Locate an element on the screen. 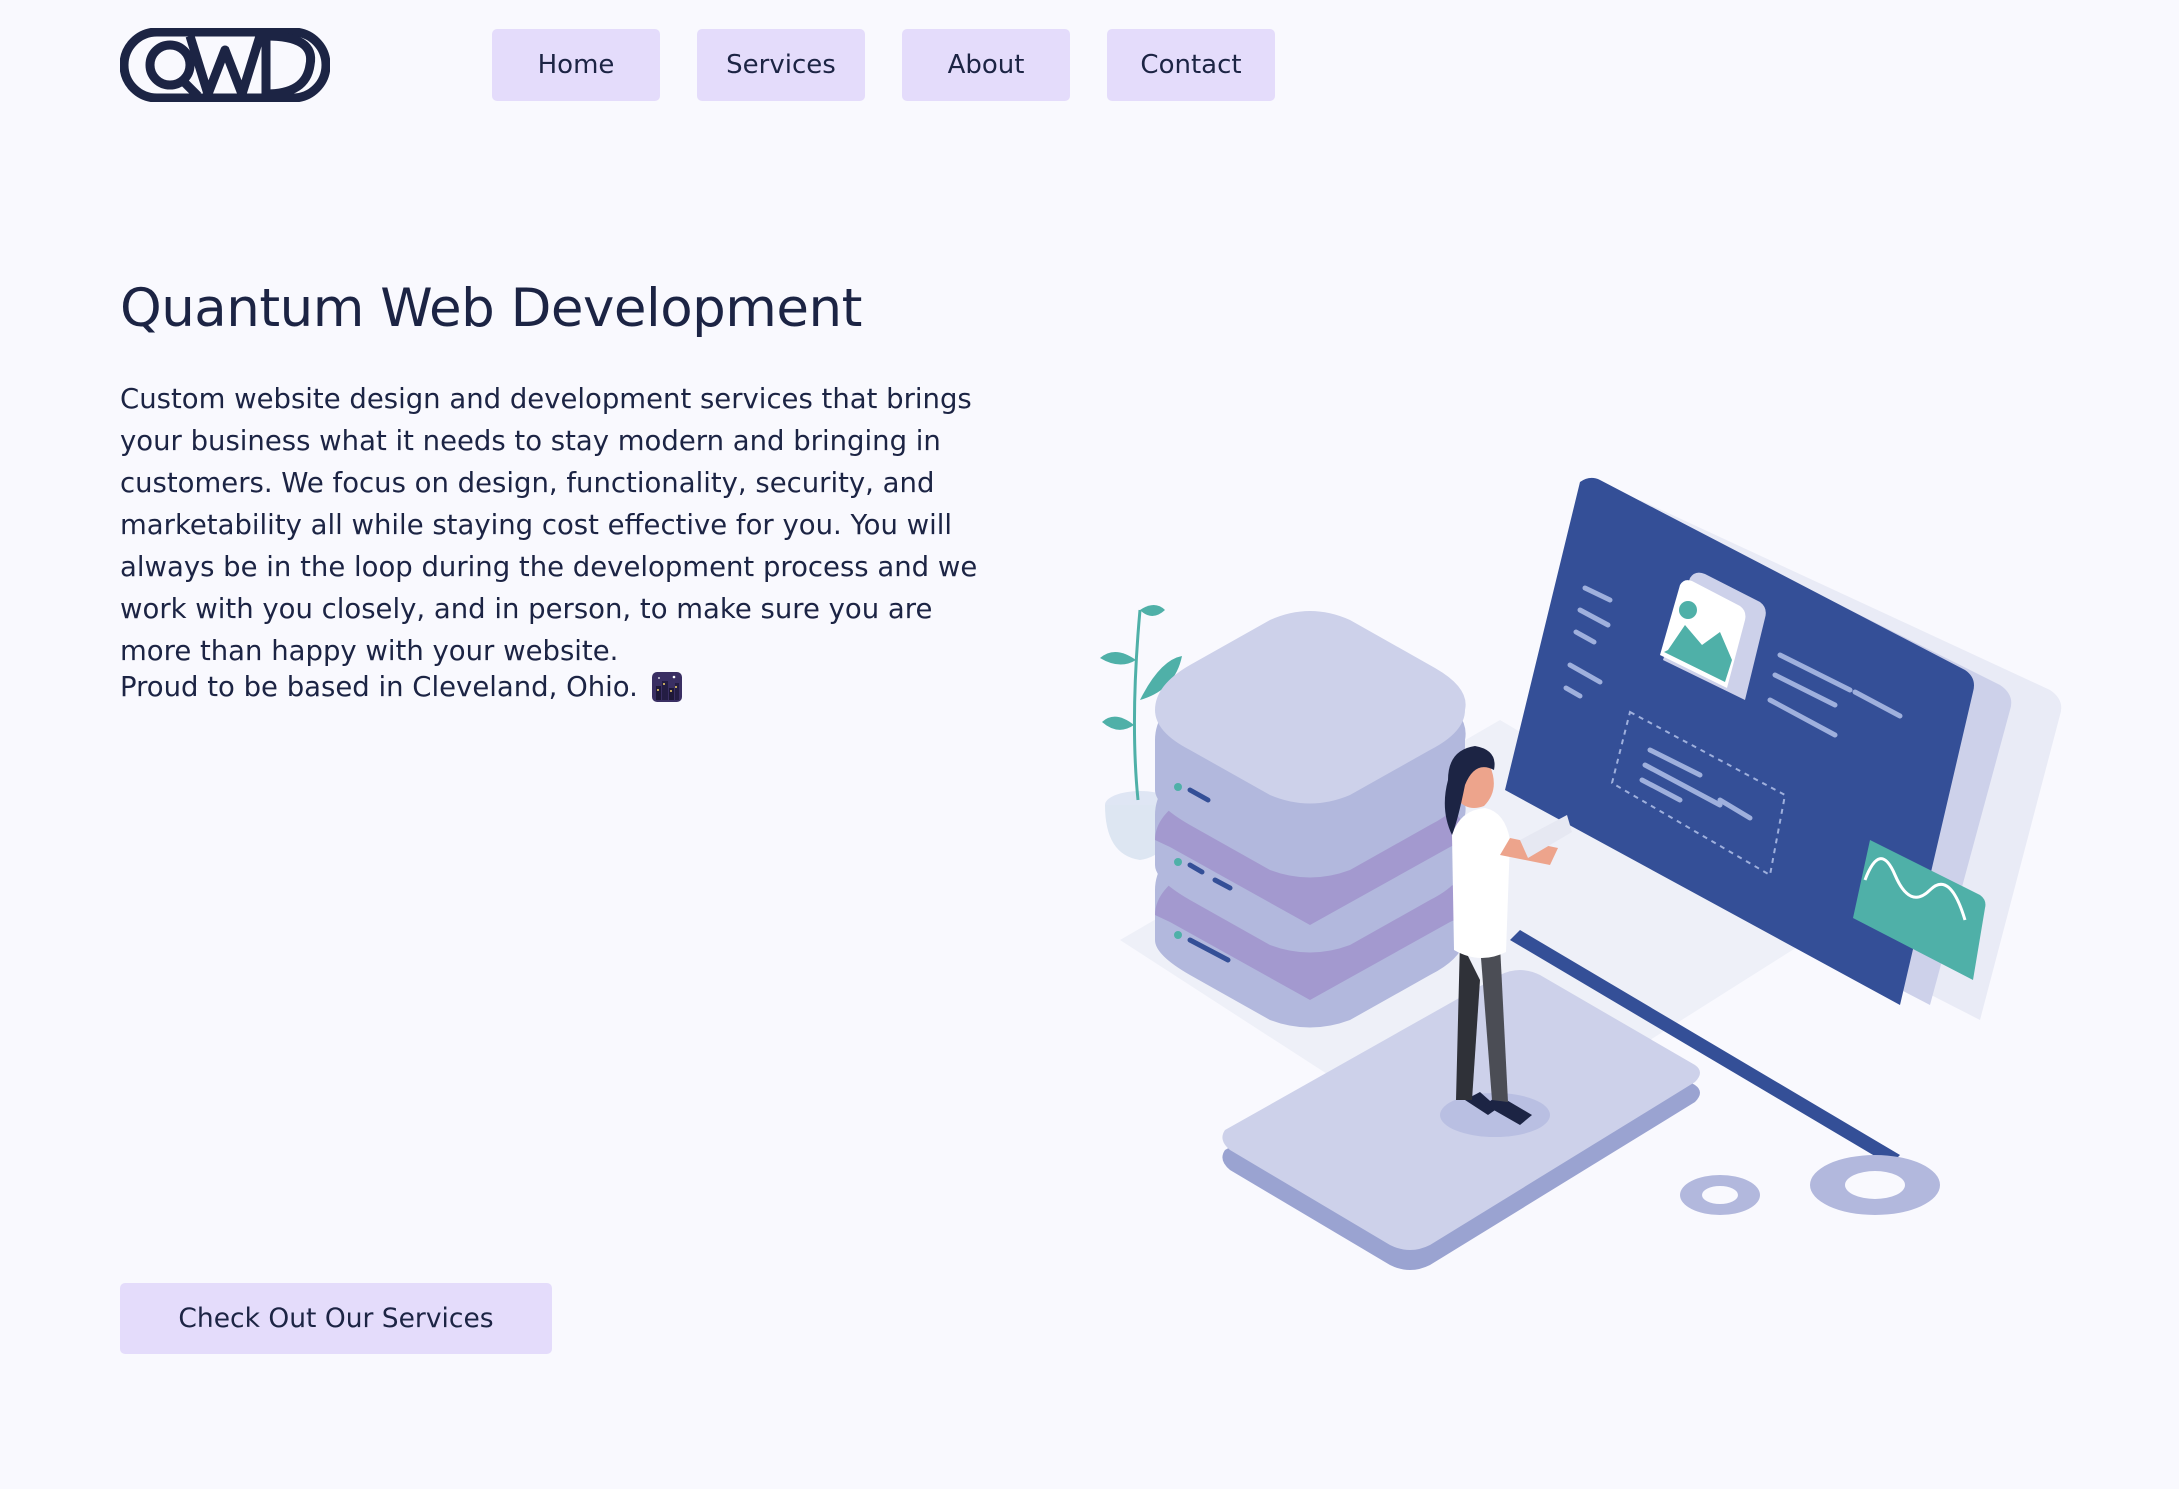 The width and height of the screenshot is (2179, 1489). main-nav: Home Services About Contact is located at coordinates (883, 65).